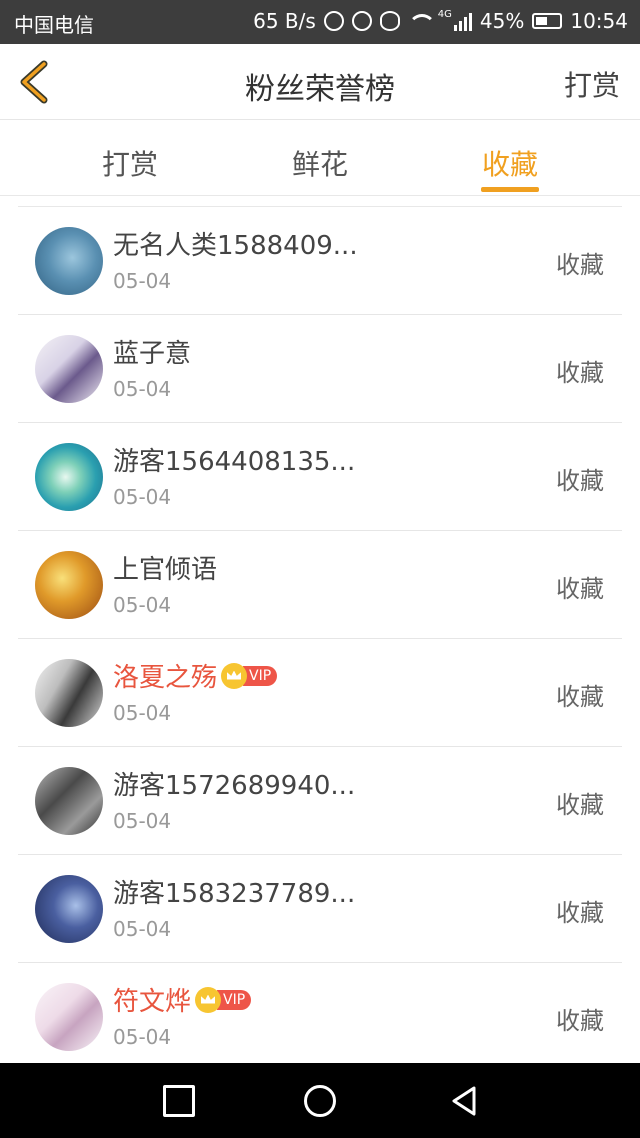 This screenshot has width=640, height=1138. Describe the element at coordinates (284, 21) in the screenshot. I see `net-speed: 65 B/s` at that location.